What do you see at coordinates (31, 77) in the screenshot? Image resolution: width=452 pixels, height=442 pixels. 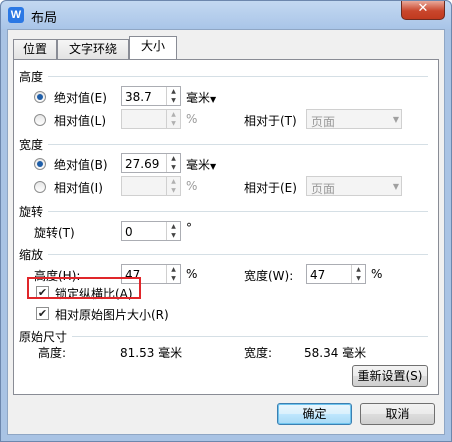 I see `height-section-title: 高度` at bounding box center [31, 77].